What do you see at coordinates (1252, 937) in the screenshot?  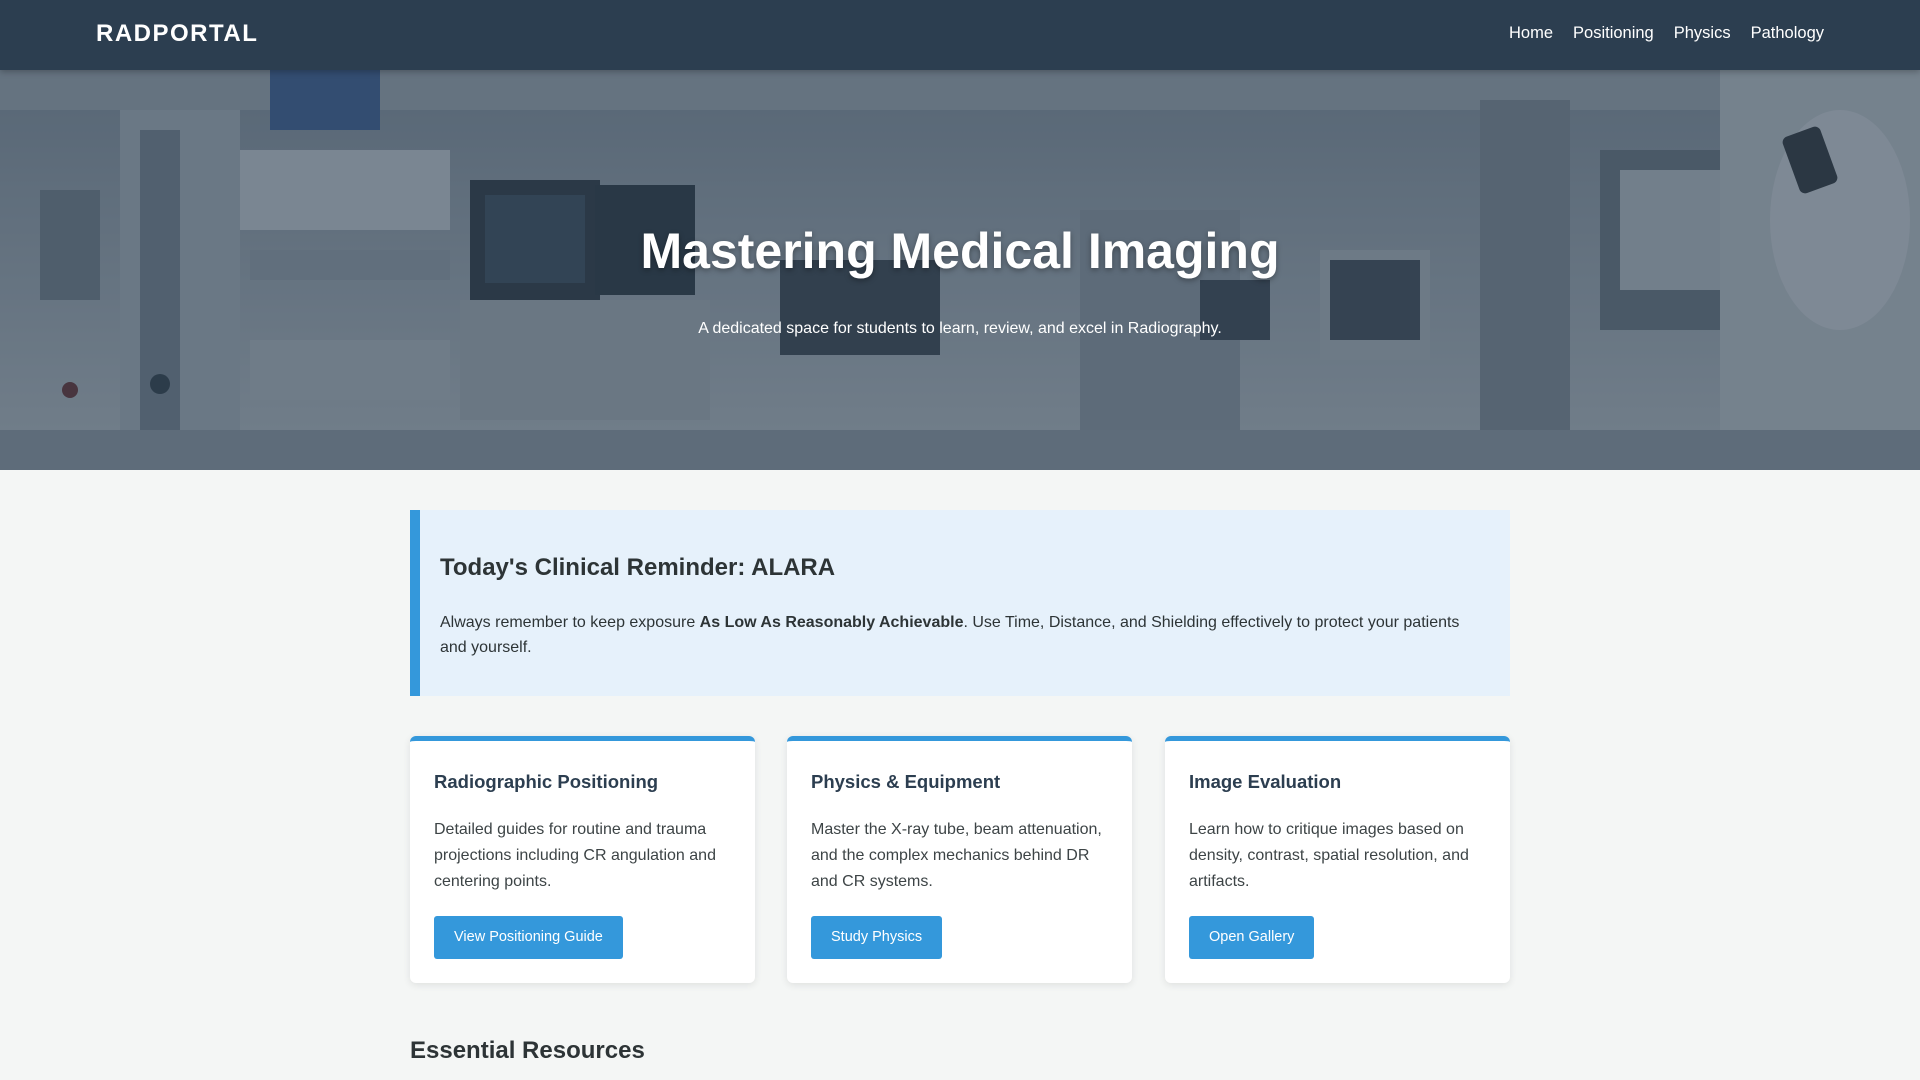 I see `open-gallery-button: Open Gallery` at bounding box center [1252, 937].